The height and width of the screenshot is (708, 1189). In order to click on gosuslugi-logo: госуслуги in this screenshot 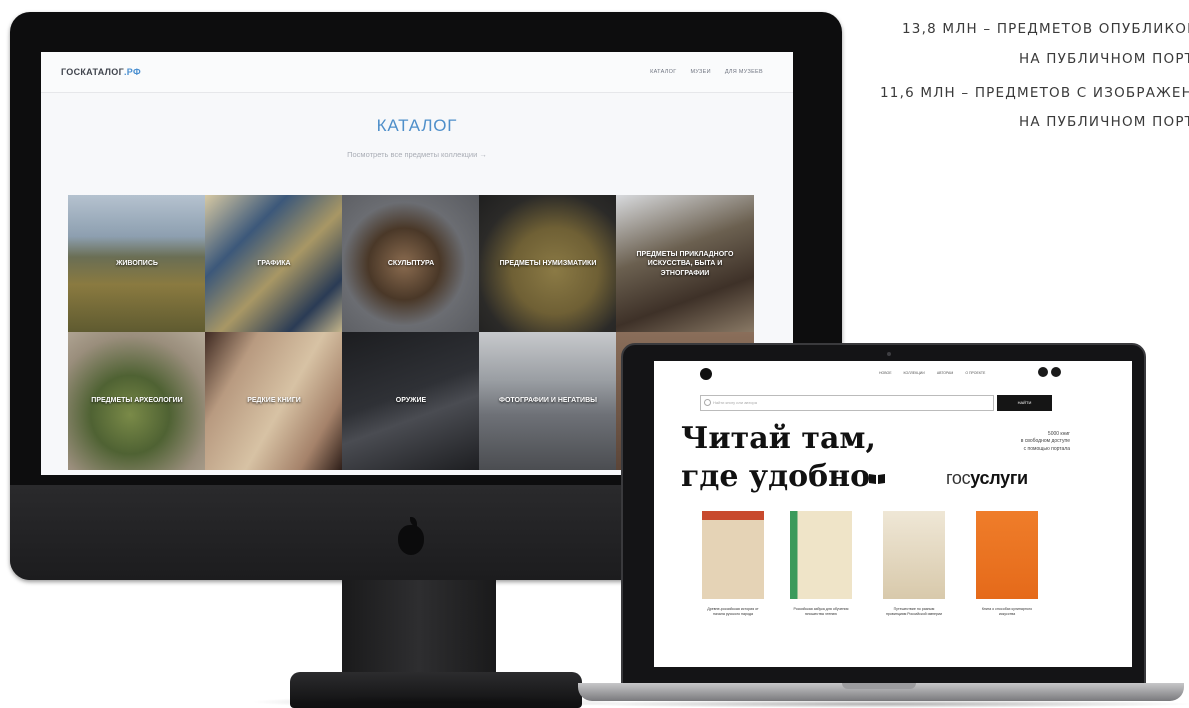, I will do `click(987, 478)`.